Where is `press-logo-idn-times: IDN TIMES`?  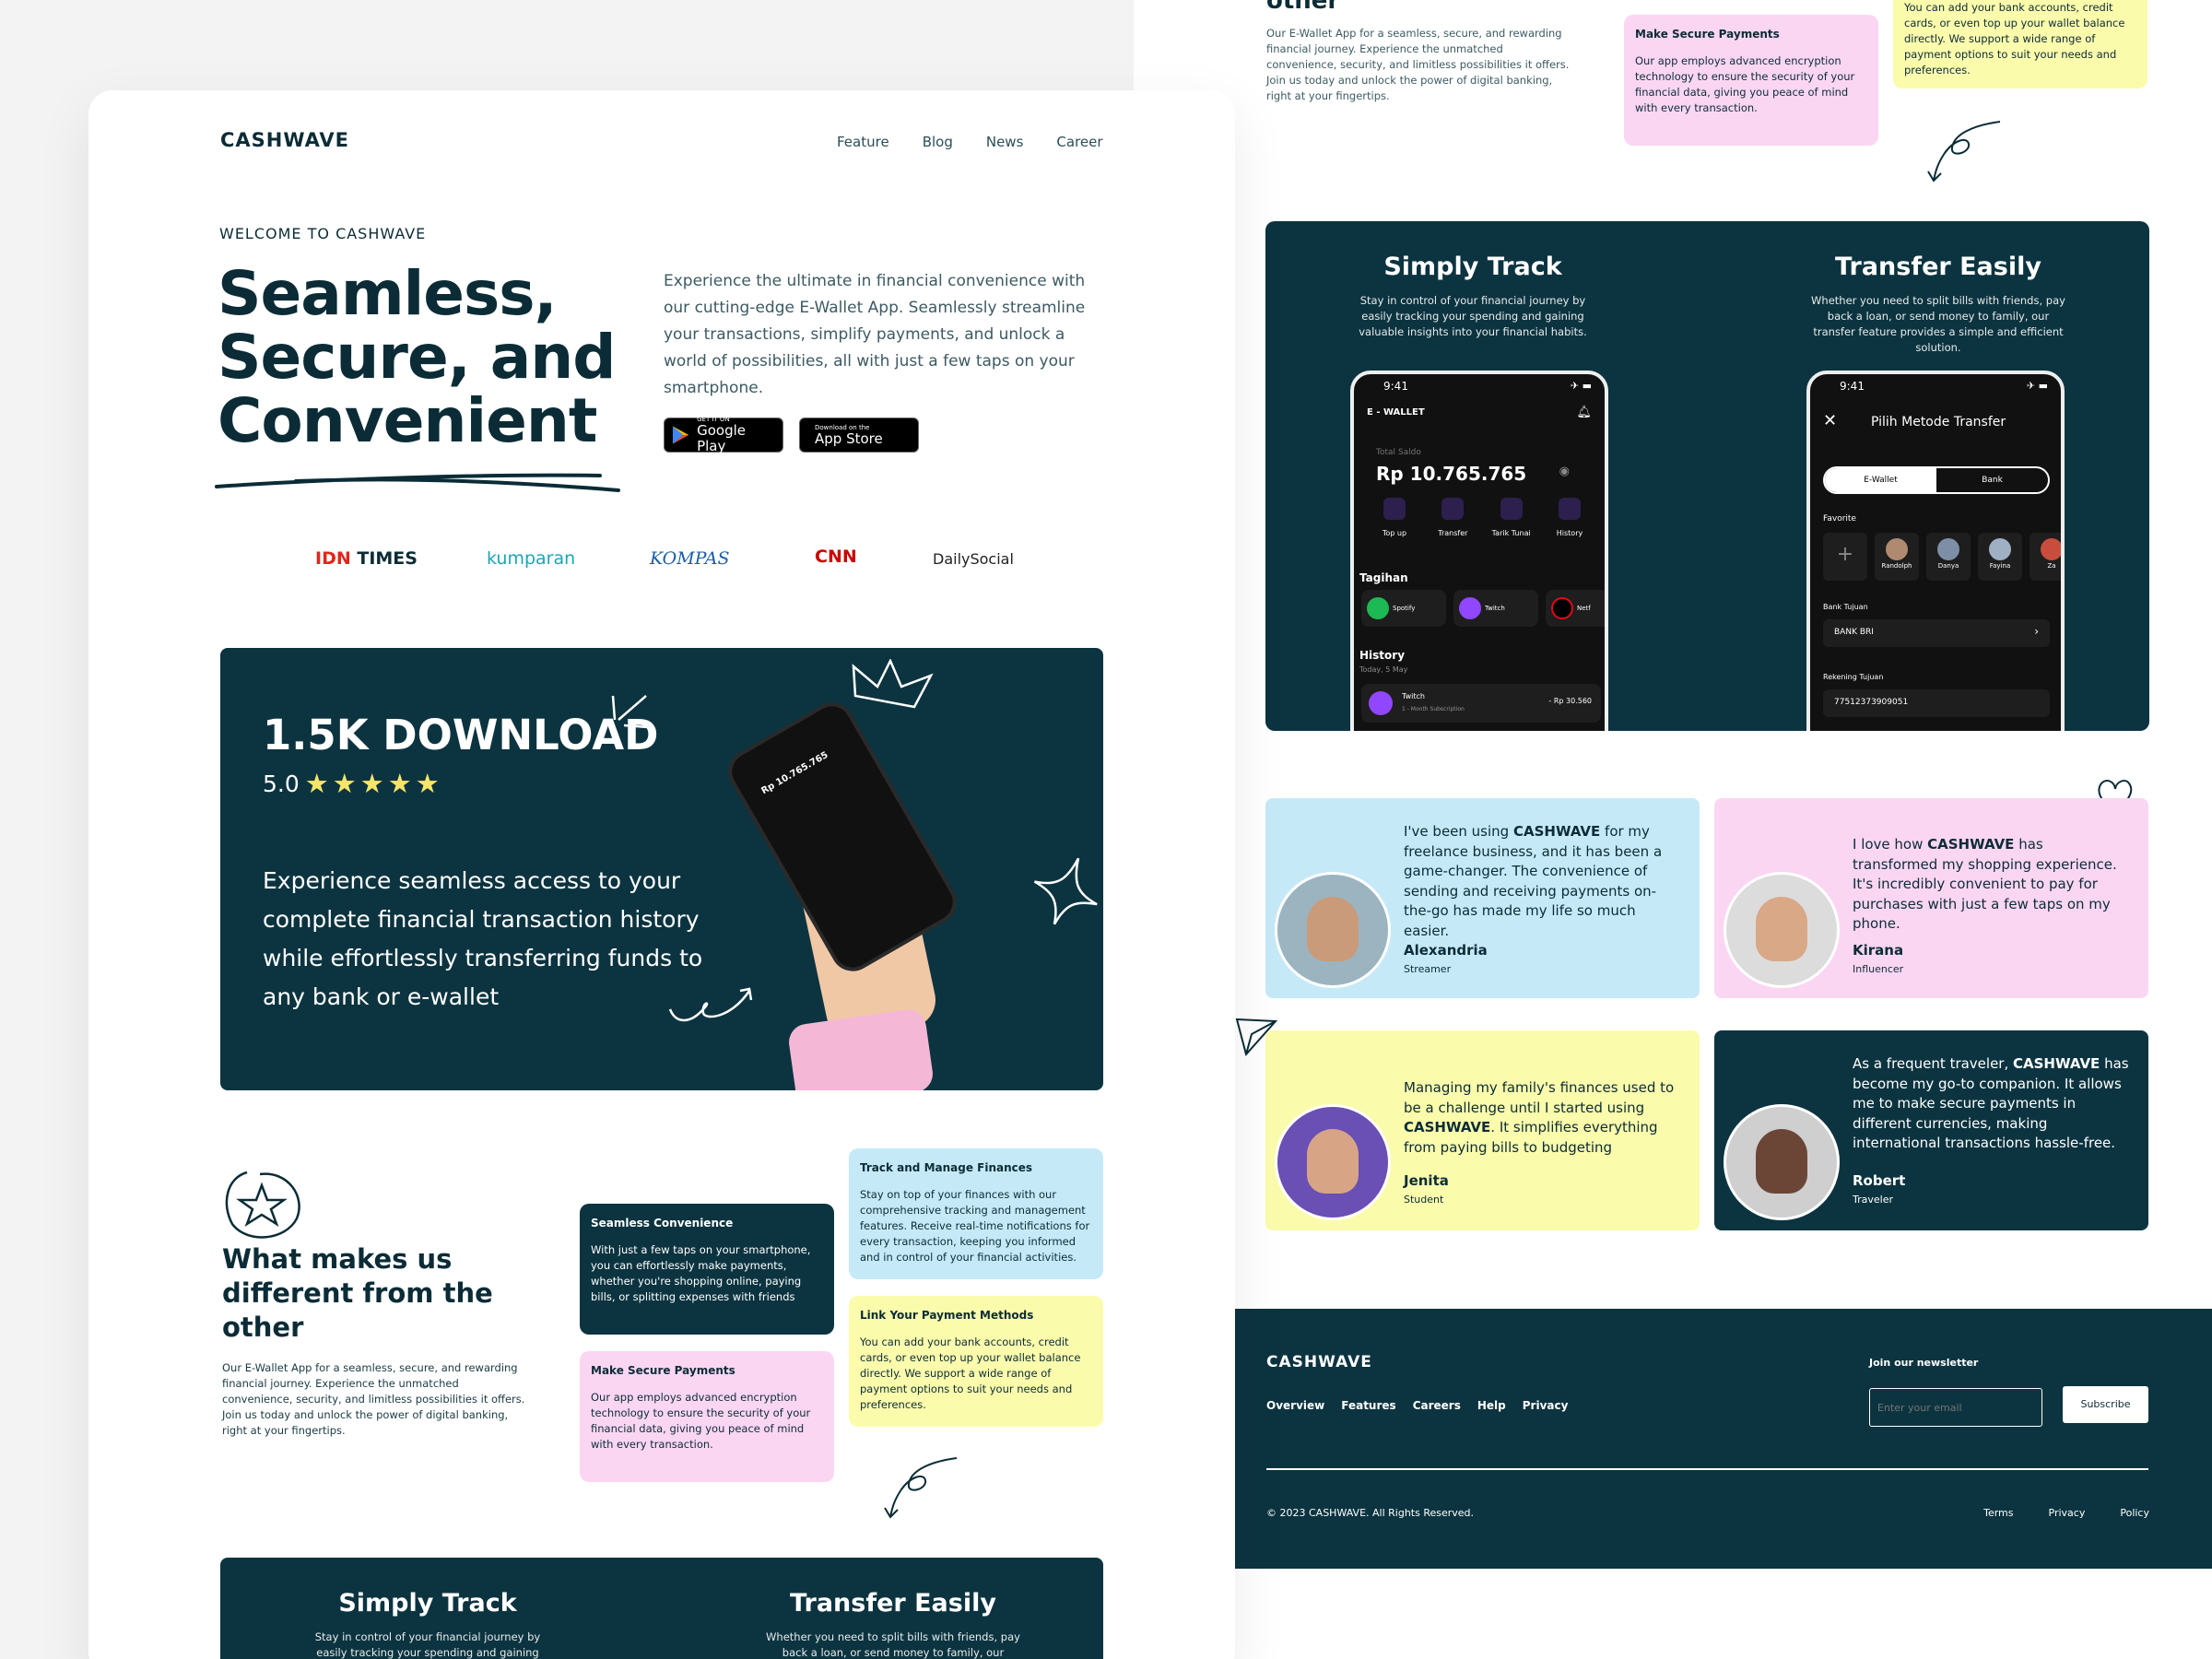 press-logo-idn-times: IDN TIMES is located at coordinates (366, 558).